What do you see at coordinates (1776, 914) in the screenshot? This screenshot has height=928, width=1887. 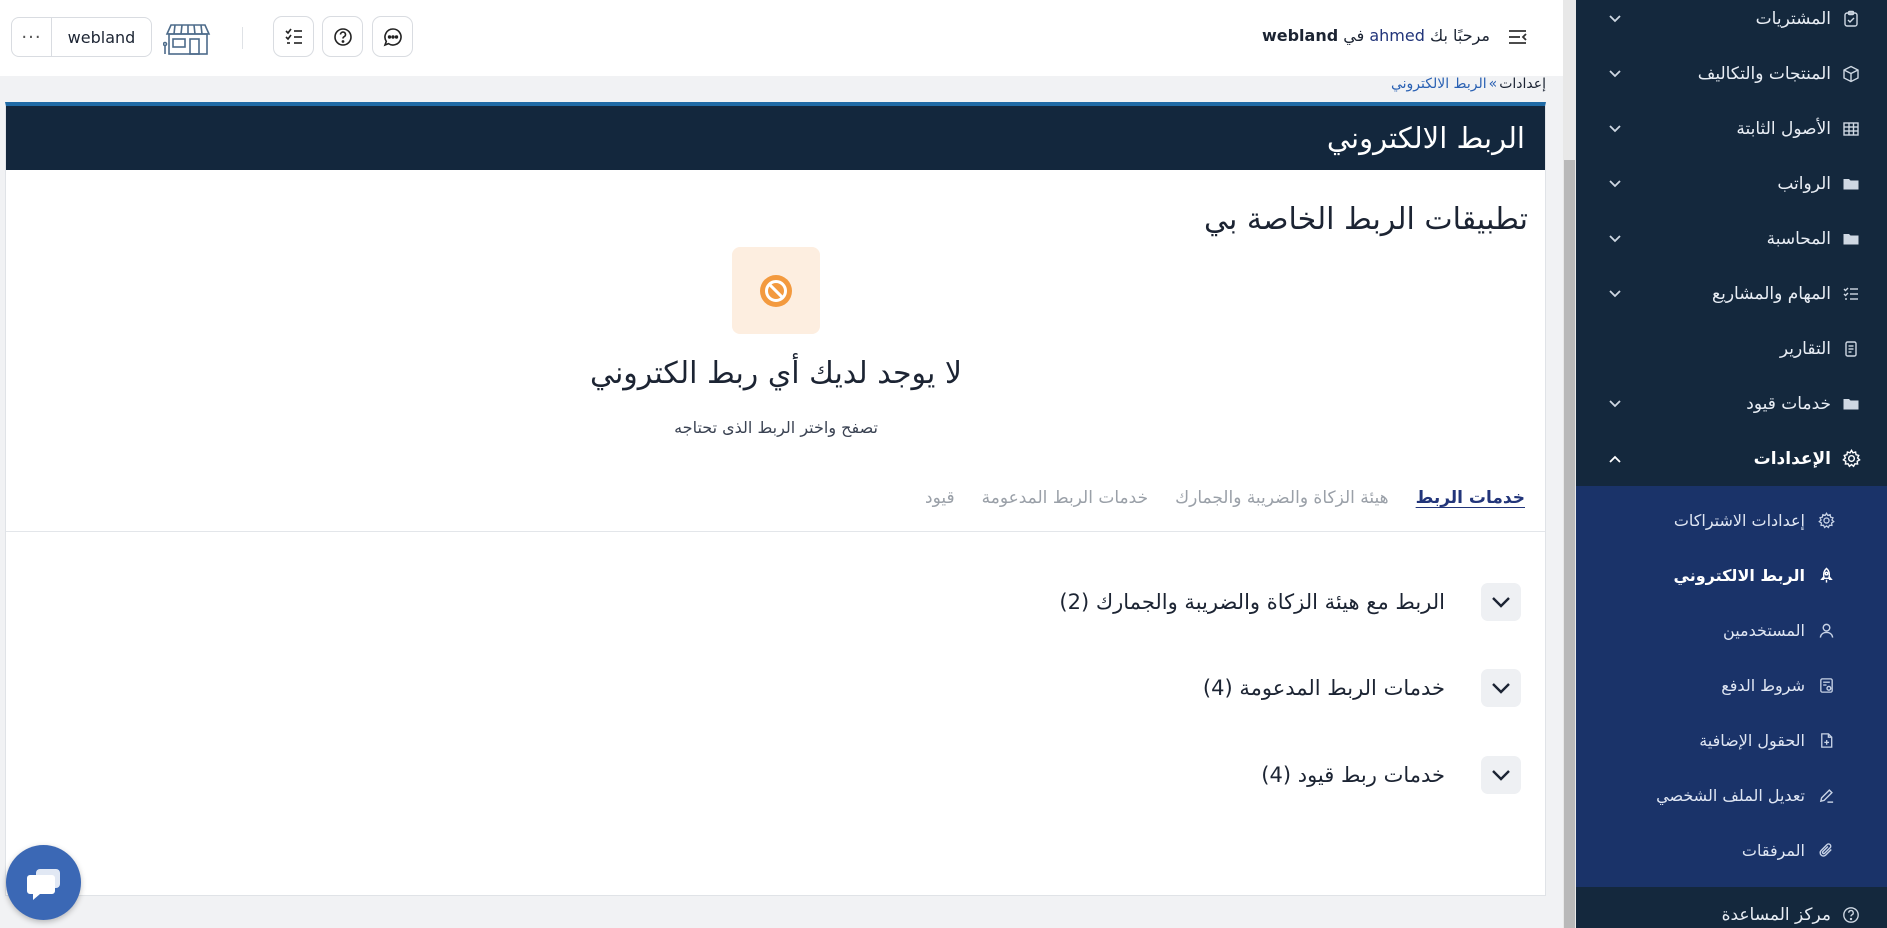 I see `sidebar-item-label: مركز المساعدة` at bounding box center [1776, 914].